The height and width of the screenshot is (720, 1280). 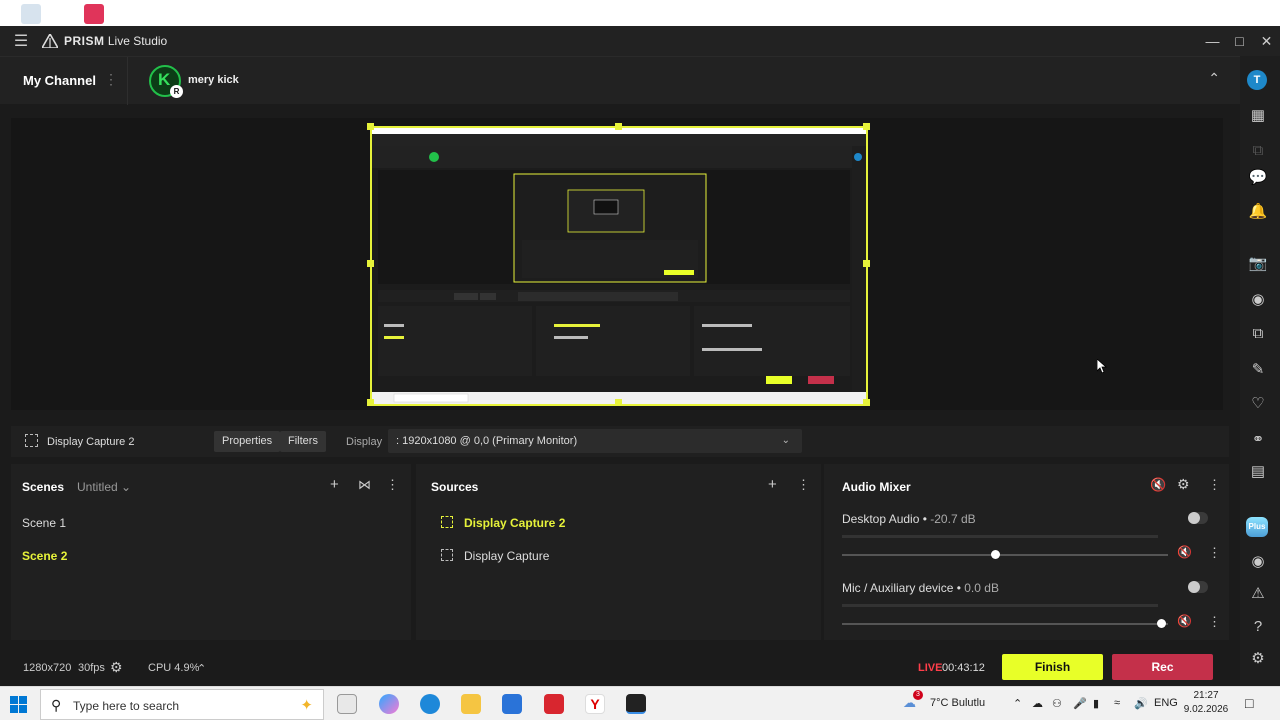 I want to click on scene-item: Scene 1, so click(x=44, y=523).